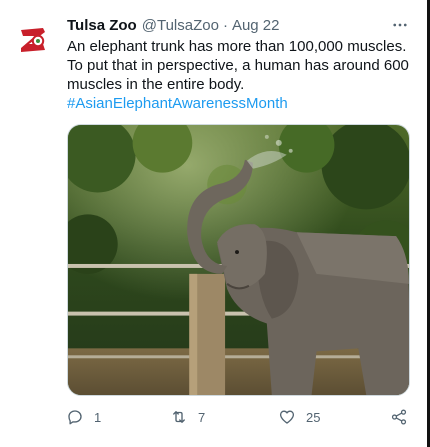 This screenshot has height=447, width=430. I want to click on like-count: 25, so click(313, 417).